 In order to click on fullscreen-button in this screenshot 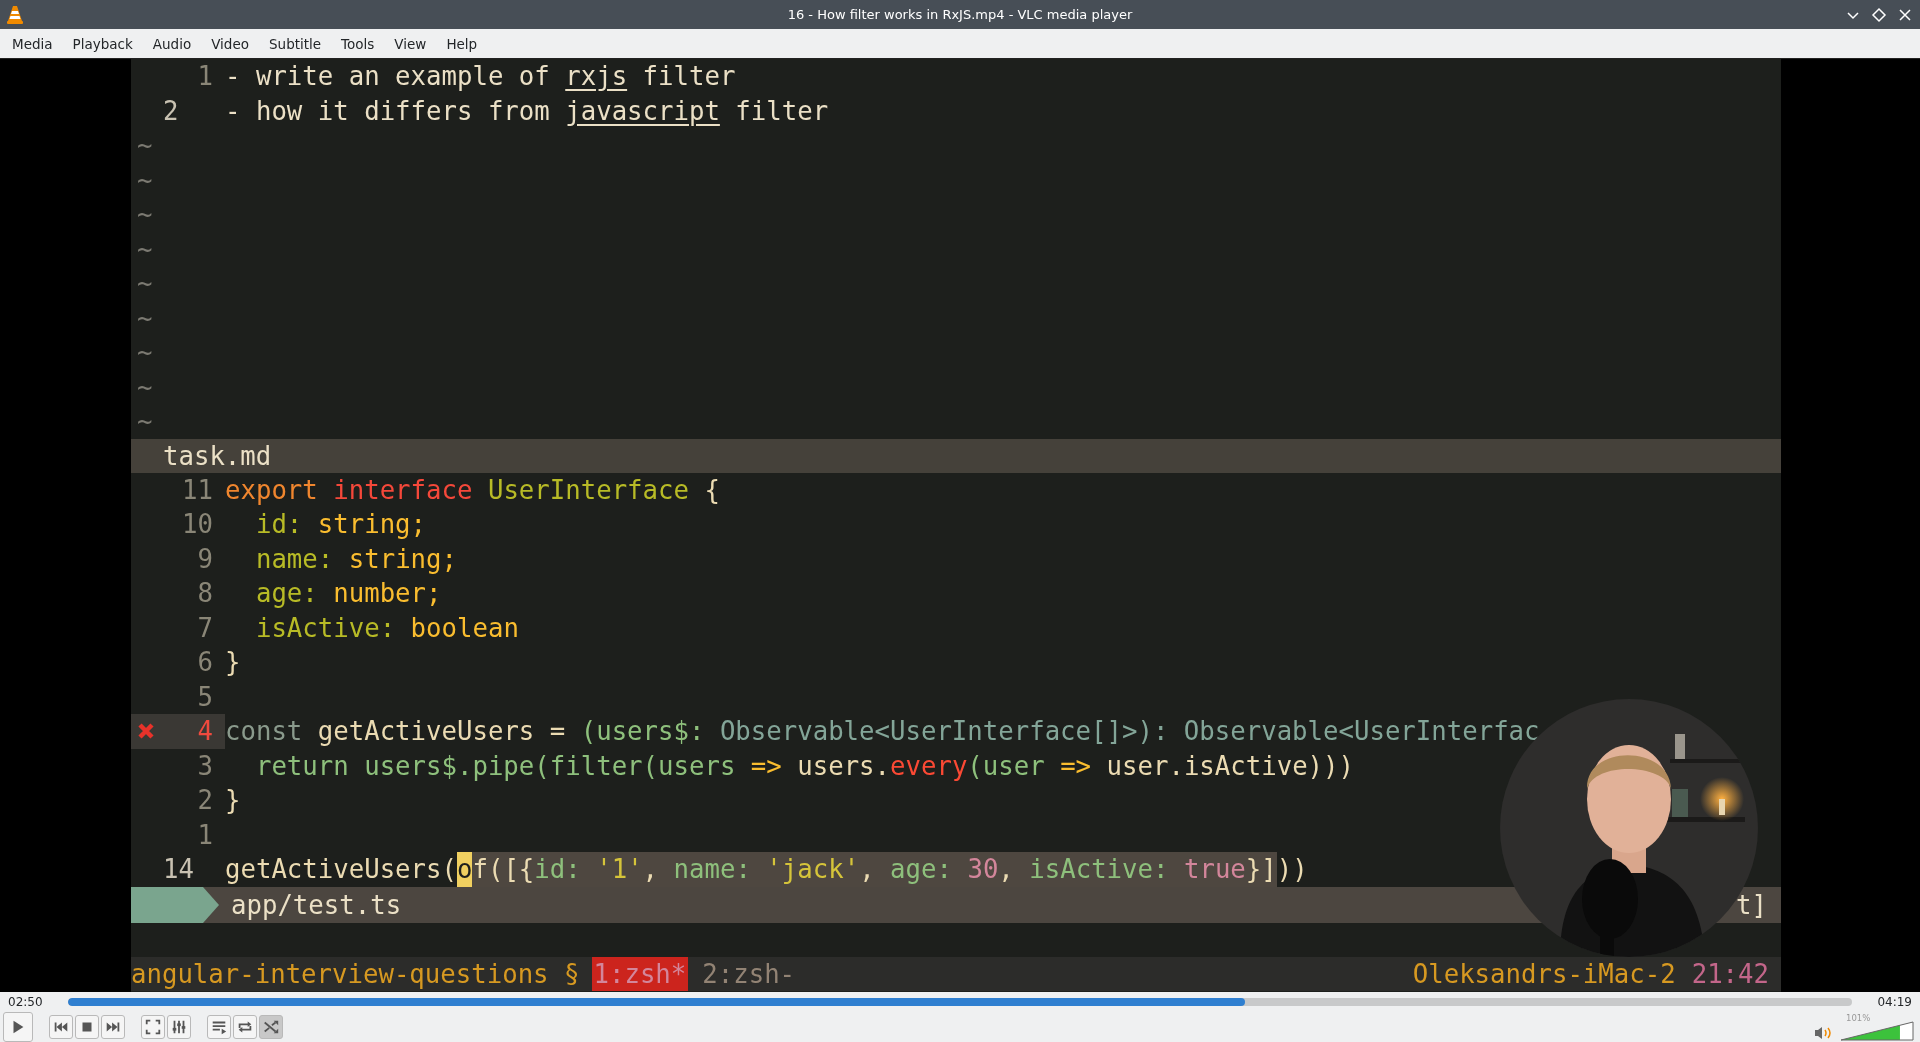, I will do `click(153, 1026)`.